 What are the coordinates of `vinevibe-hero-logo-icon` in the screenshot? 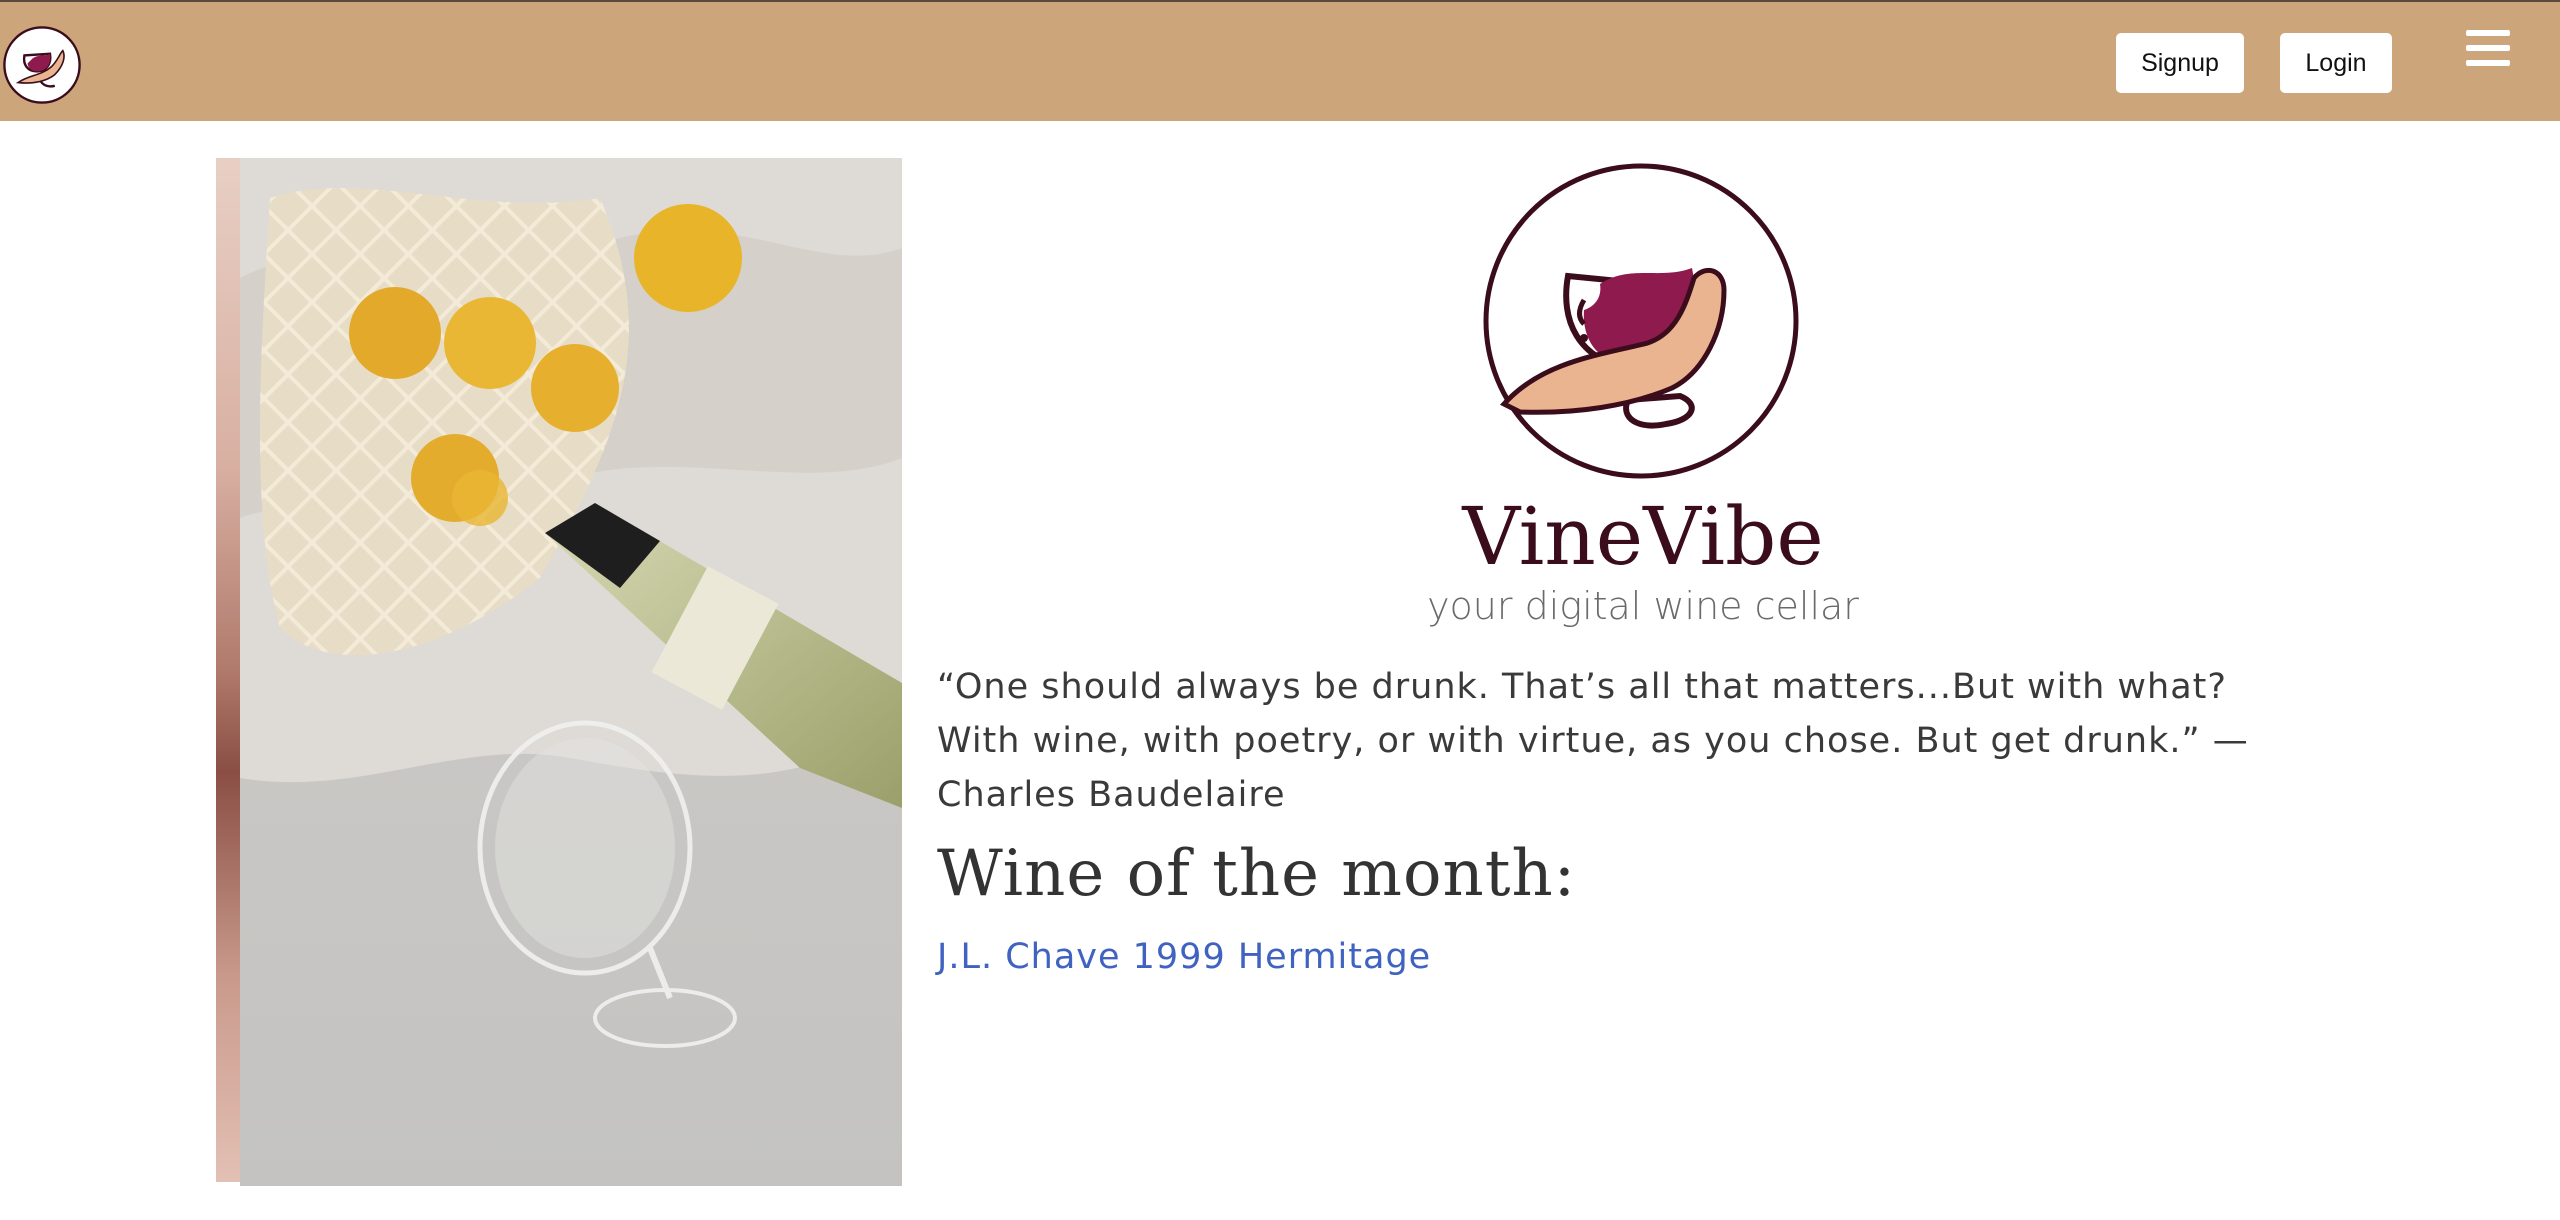 It's located at (1641, 321).